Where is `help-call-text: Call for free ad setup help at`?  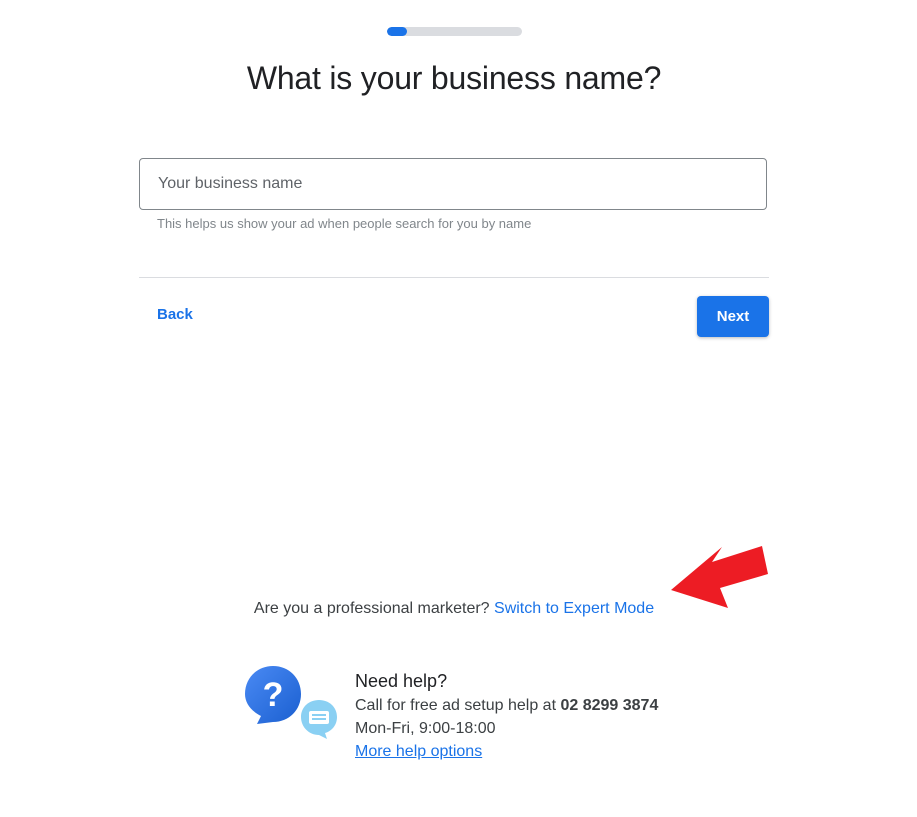
help-call-text: Call for free ad setup help at is located at coordinates (456, 705).